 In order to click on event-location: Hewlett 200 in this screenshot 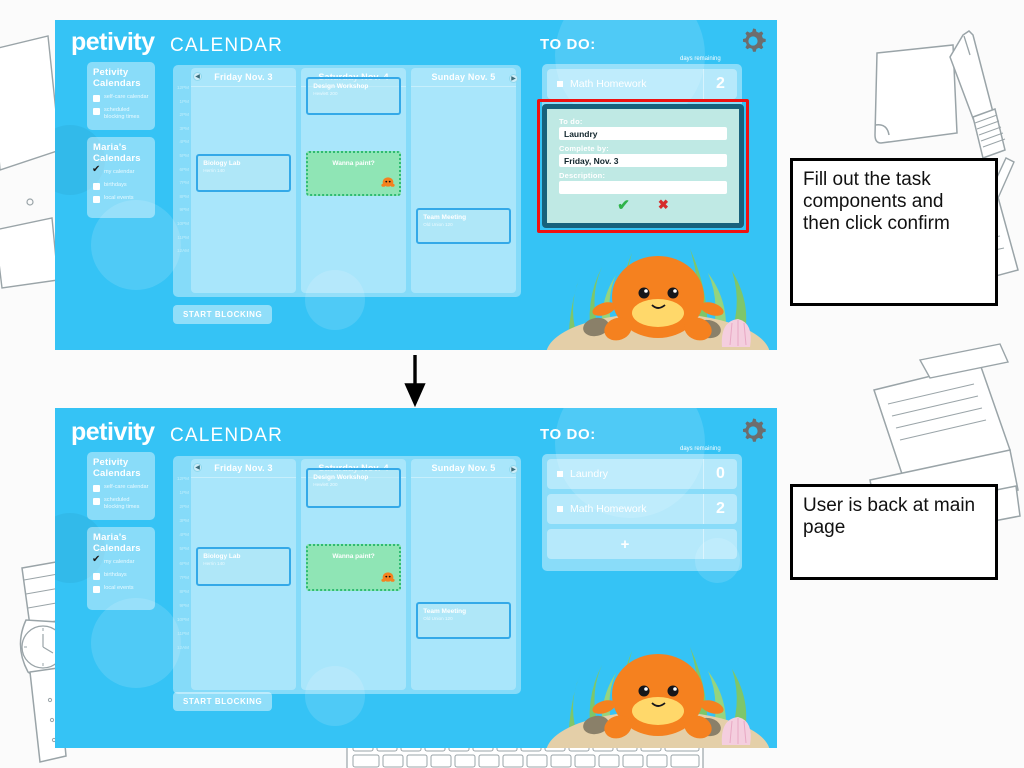, I will do `click(325, 93)`.